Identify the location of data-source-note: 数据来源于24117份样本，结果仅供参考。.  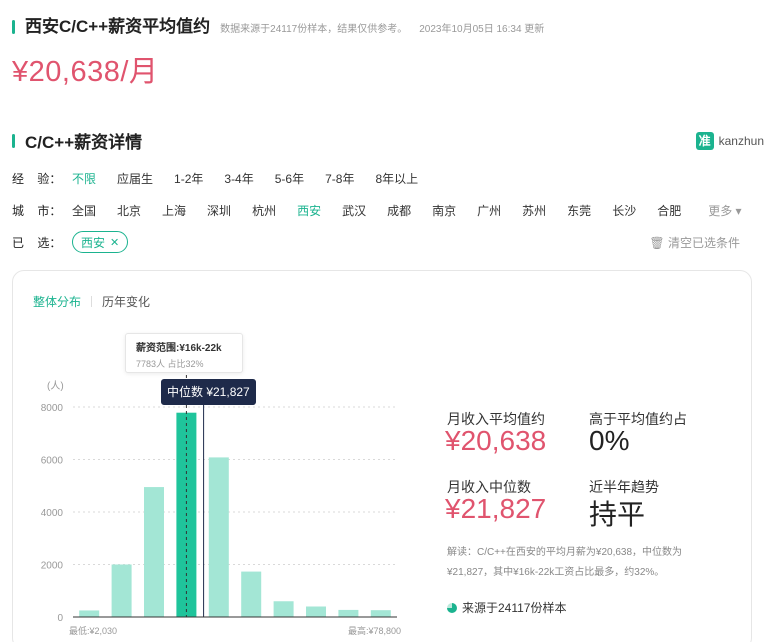
(314, 29).